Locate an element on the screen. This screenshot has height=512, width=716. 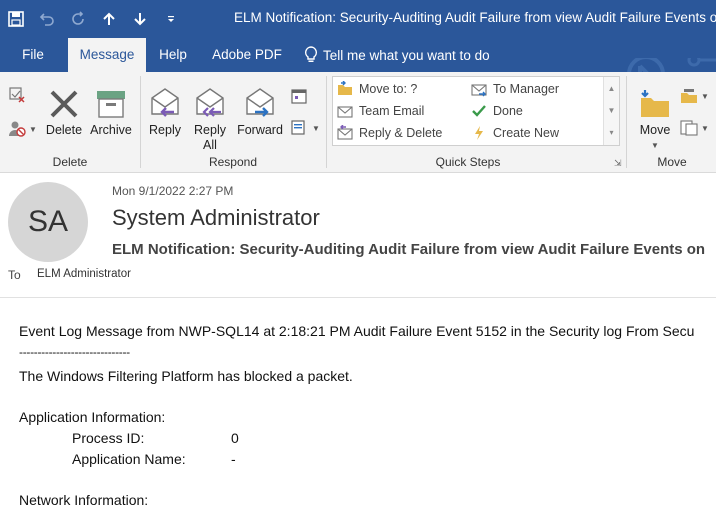
up-arrow-icon is located at coordinates (108, 18).